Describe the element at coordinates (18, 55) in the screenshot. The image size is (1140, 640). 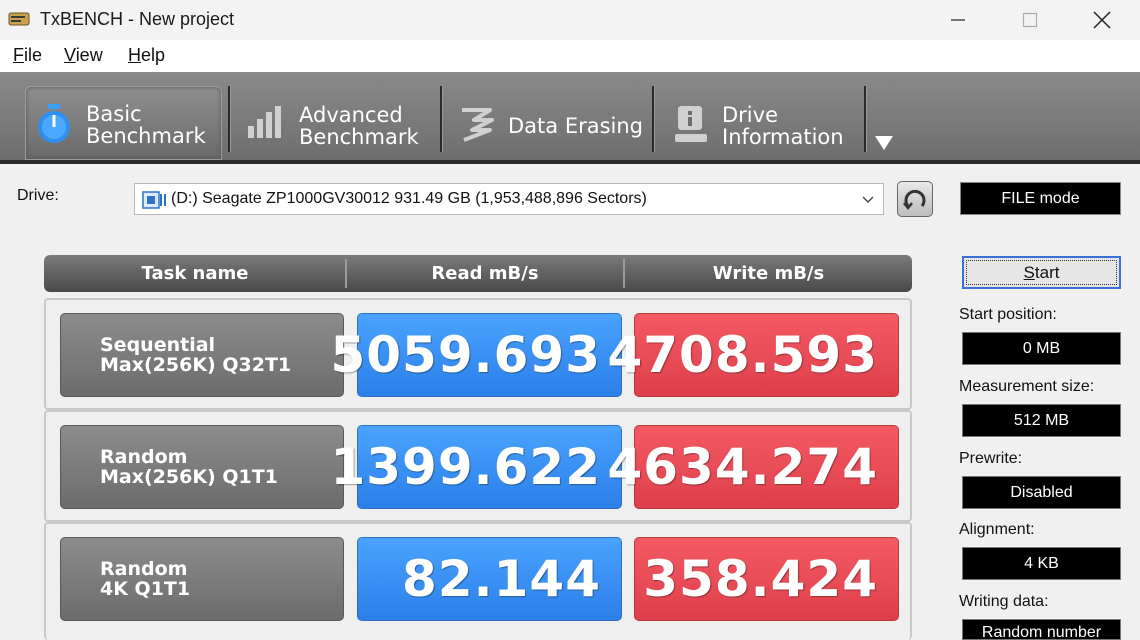
I see `menu-file-accel: F` at that location.